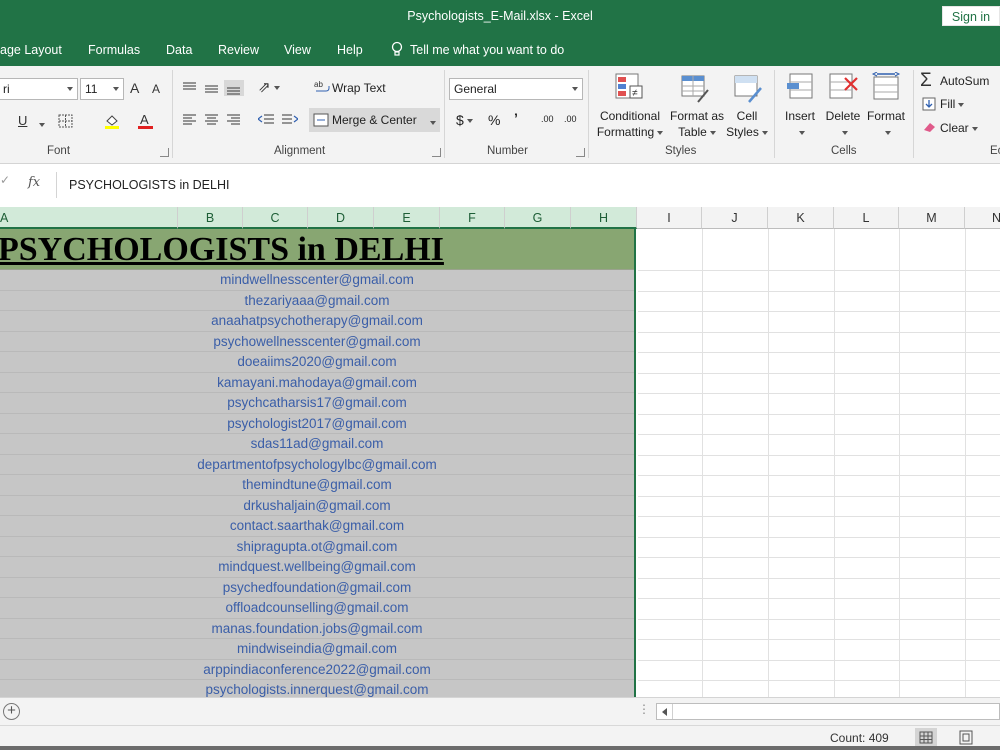  What do you see at coordinates (317, 444) in the screenshot?
I see `email-cell: sdas11ad@gmail.com` at bounding box center [317, 444].